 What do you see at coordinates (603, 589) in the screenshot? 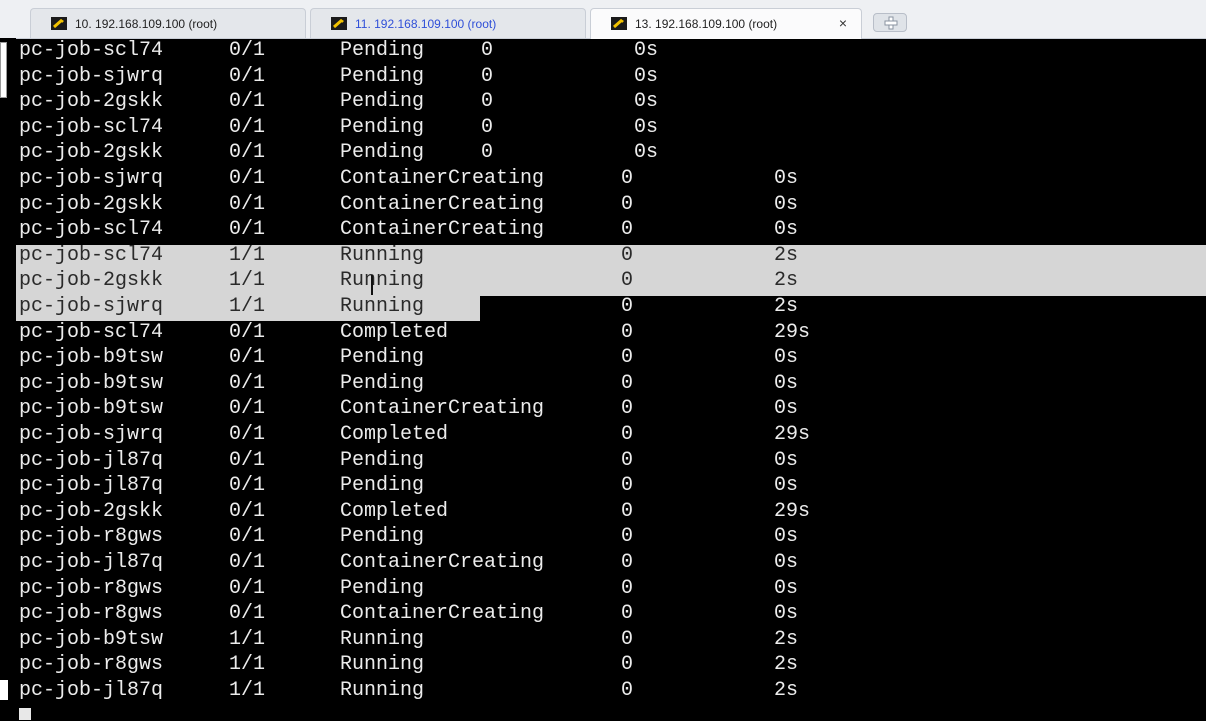
I see `table-row: pc-job-r8gws 0/1 Pending 0 0s` at bounding box center [603, 589].